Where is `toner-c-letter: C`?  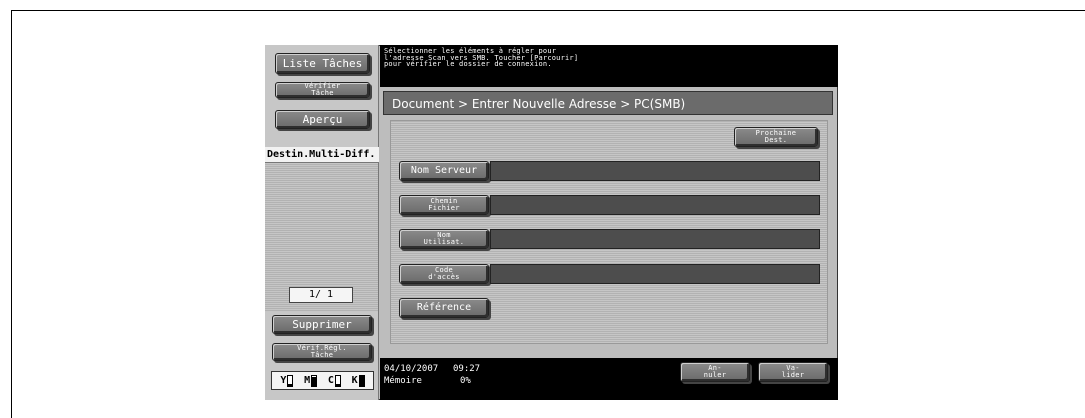
toner-c-letter: C is located at coordinates (330, 380).